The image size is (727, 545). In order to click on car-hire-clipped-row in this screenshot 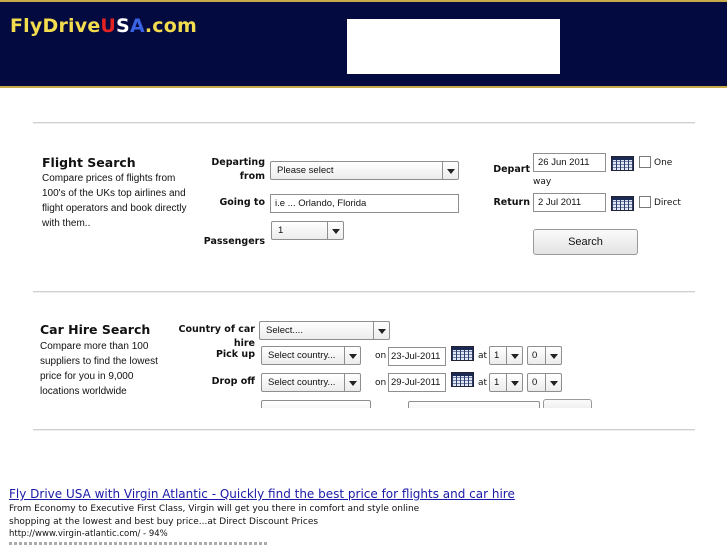, I will do `click(363, 403)`.